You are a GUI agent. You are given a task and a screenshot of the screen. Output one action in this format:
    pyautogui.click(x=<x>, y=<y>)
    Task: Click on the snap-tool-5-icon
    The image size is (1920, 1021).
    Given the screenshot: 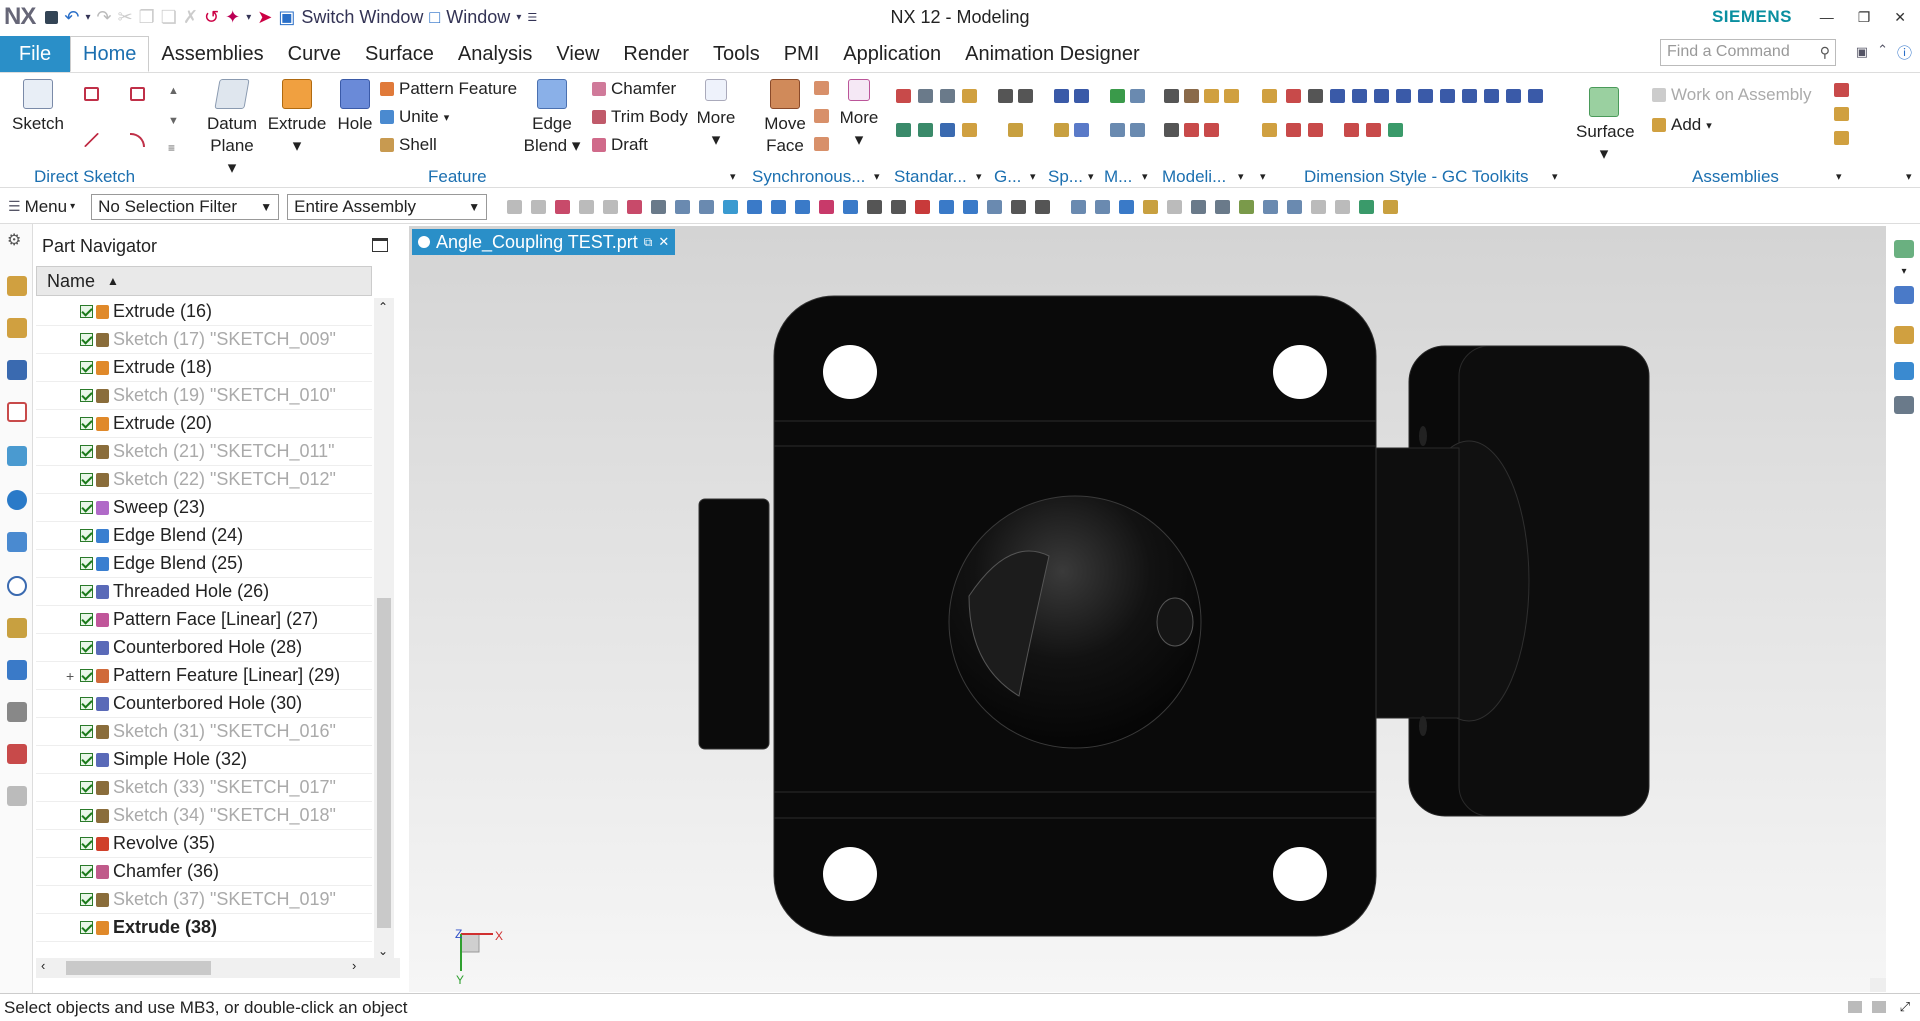 What is the action you would take?
    pyautogui.click(x=611, y=206)
    